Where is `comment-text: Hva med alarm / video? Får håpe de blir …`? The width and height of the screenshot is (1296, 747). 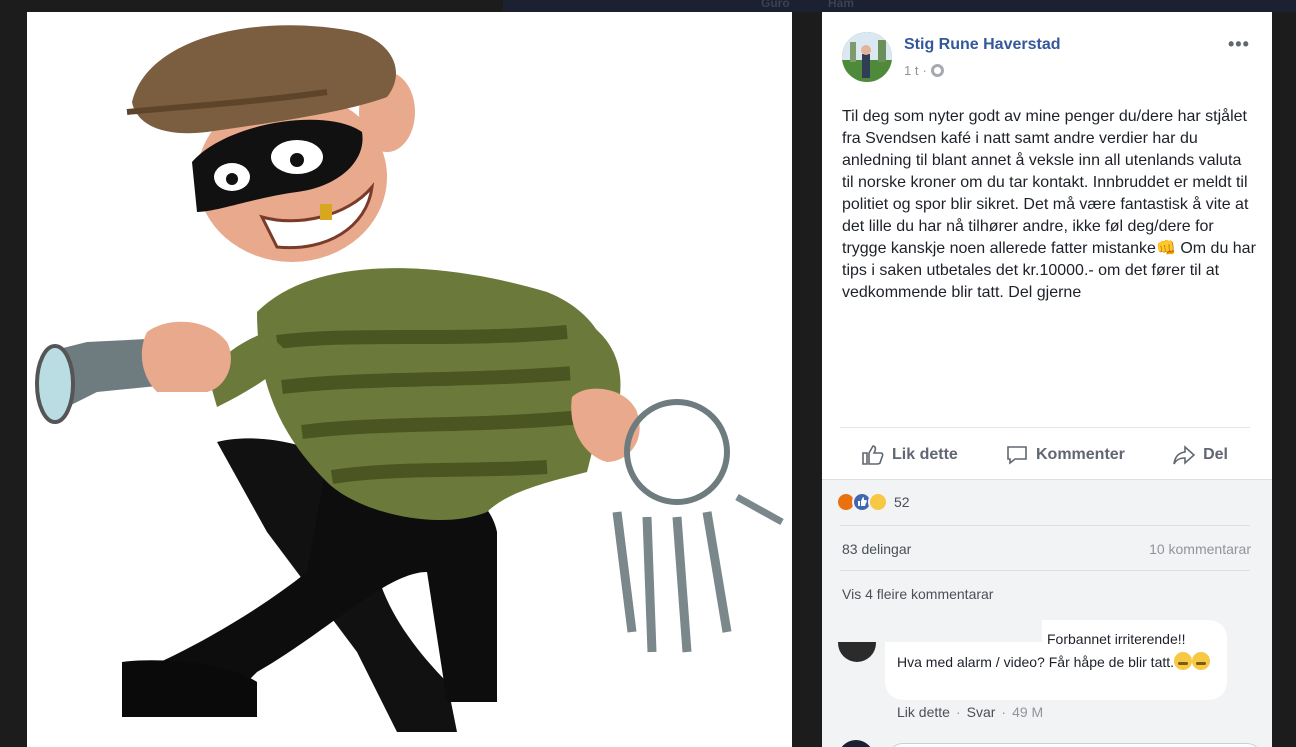
comment-text: Hva med alarm / video? Får håpe de blir … is located at coordinates (1036, 662).